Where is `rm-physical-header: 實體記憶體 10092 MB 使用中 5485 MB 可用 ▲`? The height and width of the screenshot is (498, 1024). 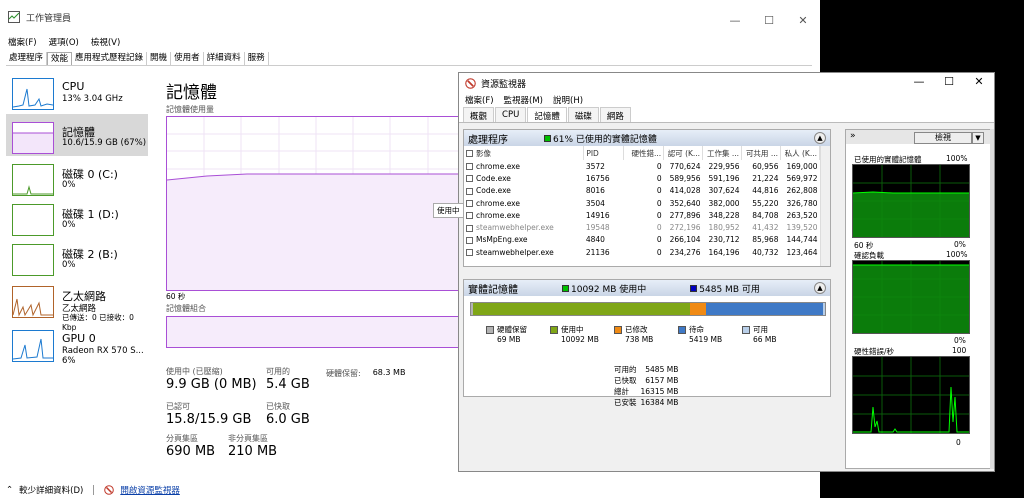
rm-physical-header: 實體記憶體 10092 MB 使用中 5485 MB 可用 ▲ is located at coordinates (647, 288).